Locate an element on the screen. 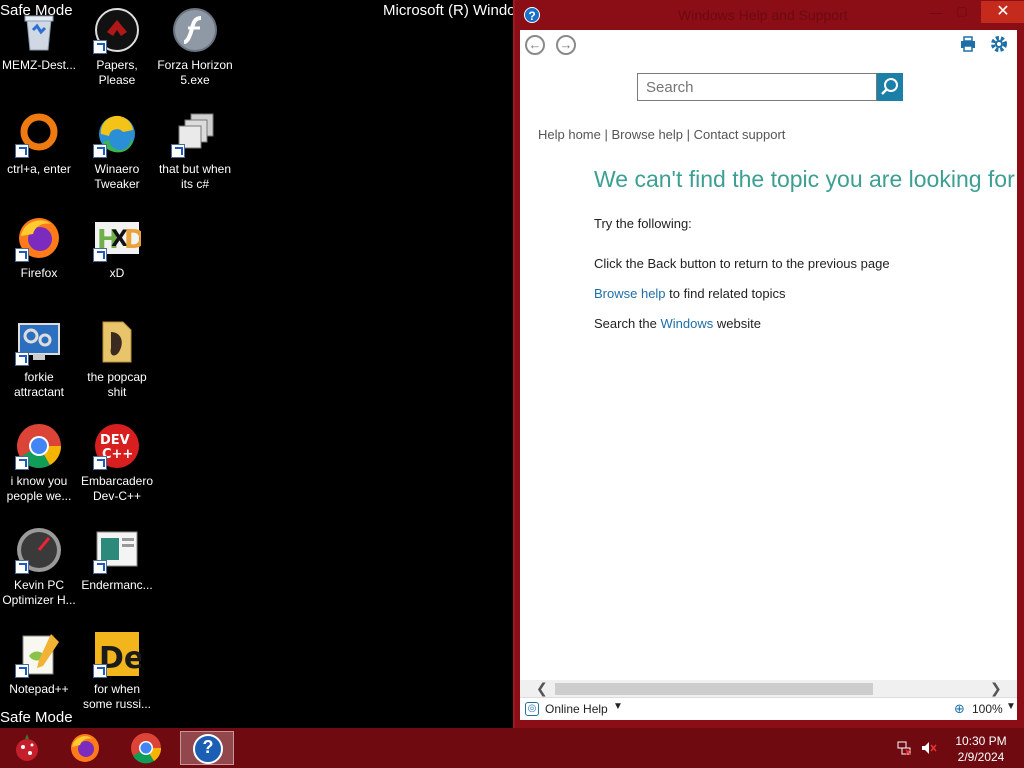 This screenshot has width=1024, height=768. taskbar-firefox is located at coordinates (85, 748).